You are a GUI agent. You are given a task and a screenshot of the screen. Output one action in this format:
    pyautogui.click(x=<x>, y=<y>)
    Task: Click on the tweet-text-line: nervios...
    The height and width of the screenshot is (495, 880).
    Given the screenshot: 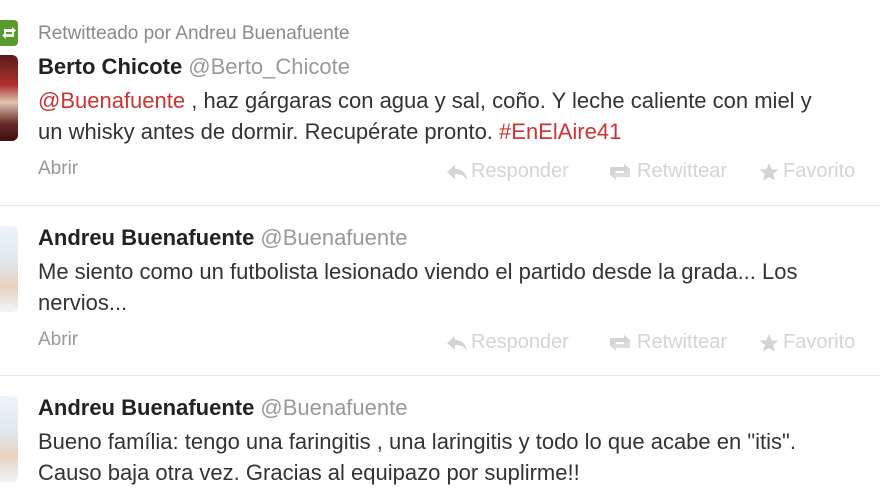 What is the action you would take?
    pyautogui.click(x=83, y=302)
    